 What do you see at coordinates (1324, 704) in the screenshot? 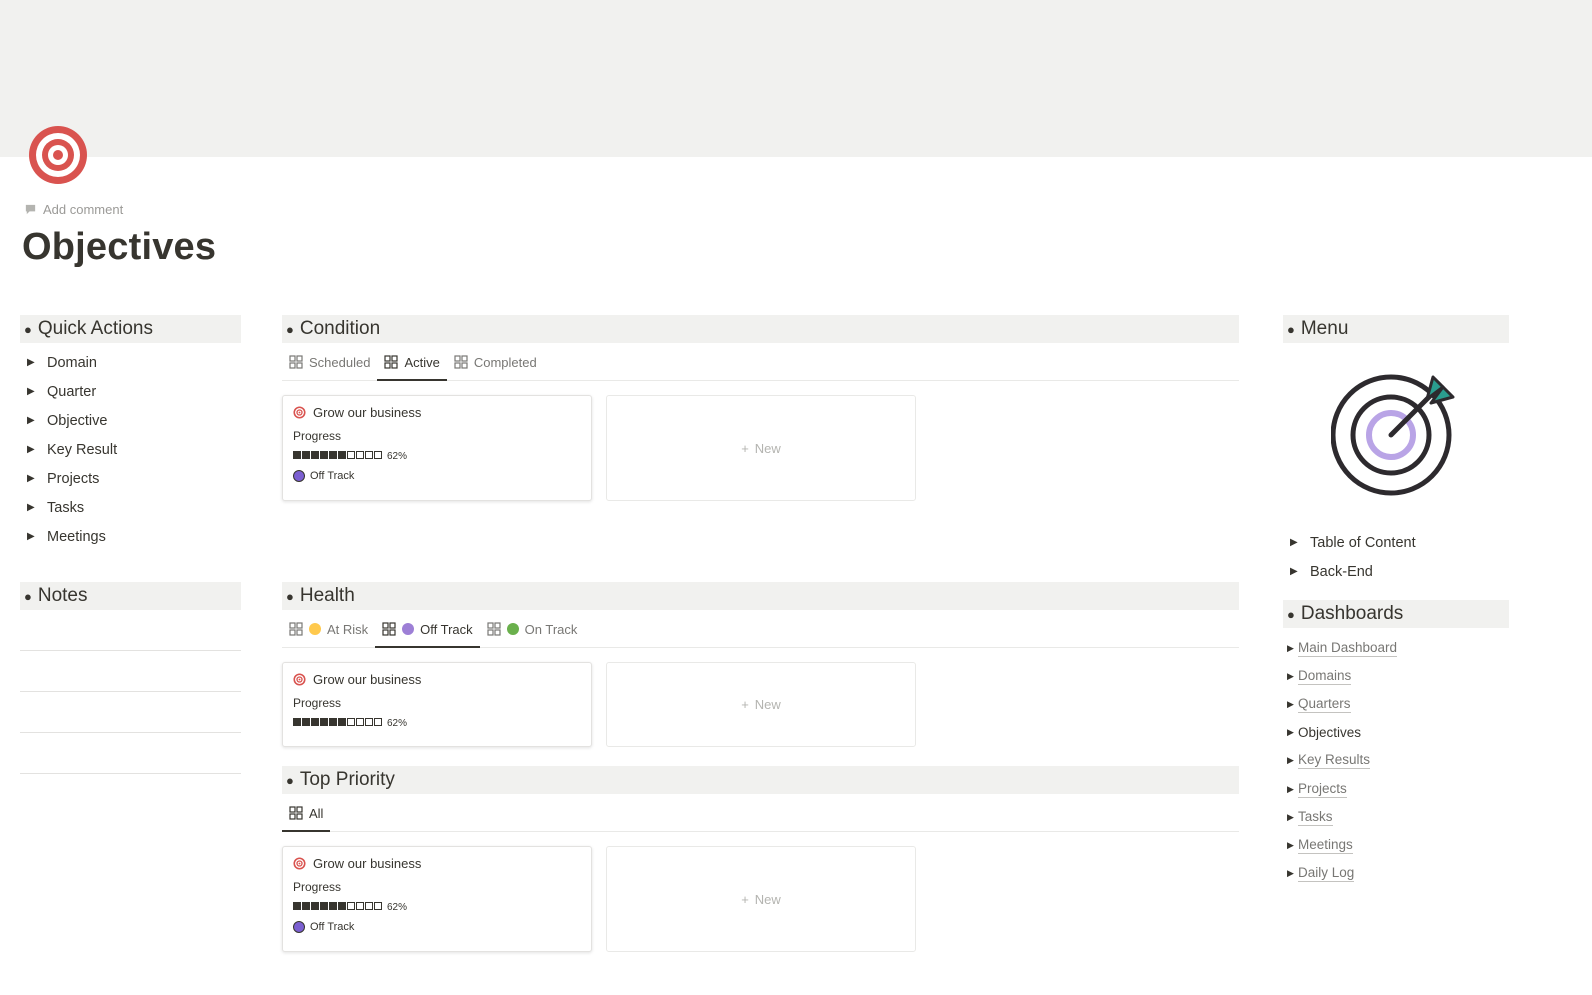
I see `dashboard-link: Quarters` at bounding box center [1324, 704].